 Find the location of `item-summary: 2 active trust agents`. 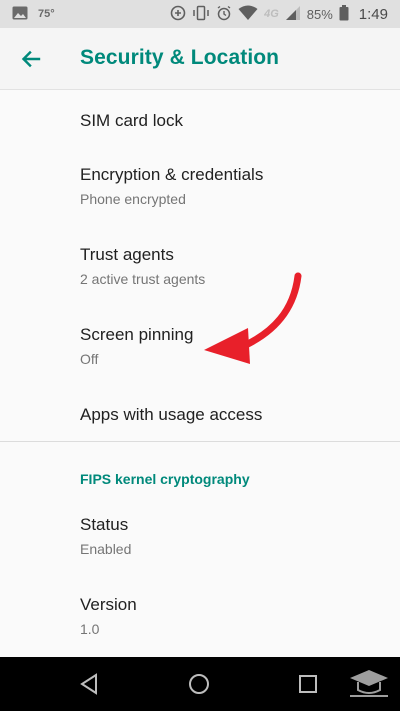

item-summary: 2 active trust agents is located at coordinates (143, 279).